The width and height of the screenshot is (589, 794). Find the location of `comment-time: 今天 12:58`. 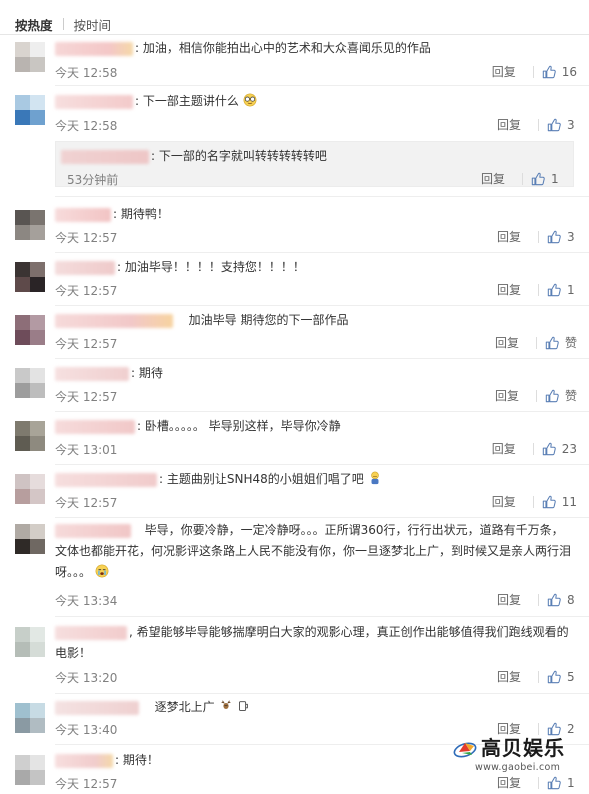

comment-time: 今天 12:58 is located at coordinates (86, 125).